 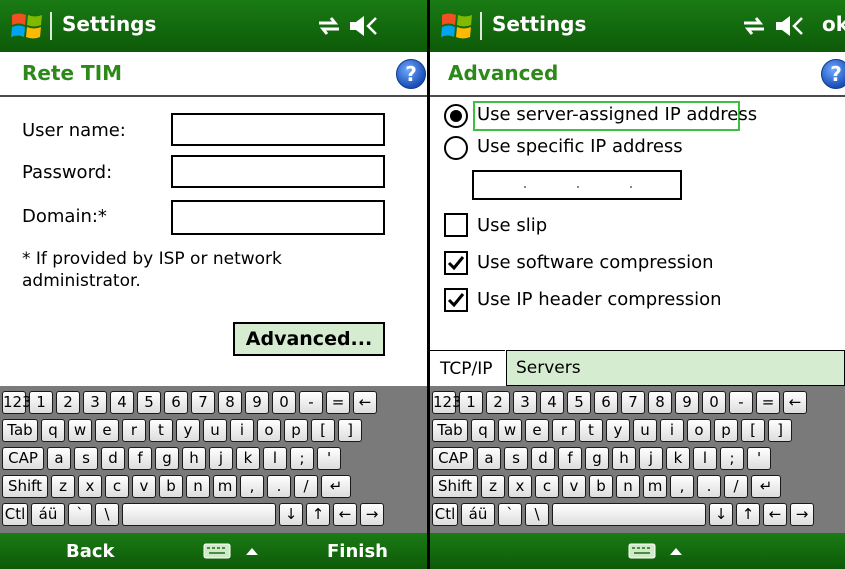 What do you see at coordinates (456, 116) in the screenshot?
I see `server-ip-radio` at bounding box center [456, 116].